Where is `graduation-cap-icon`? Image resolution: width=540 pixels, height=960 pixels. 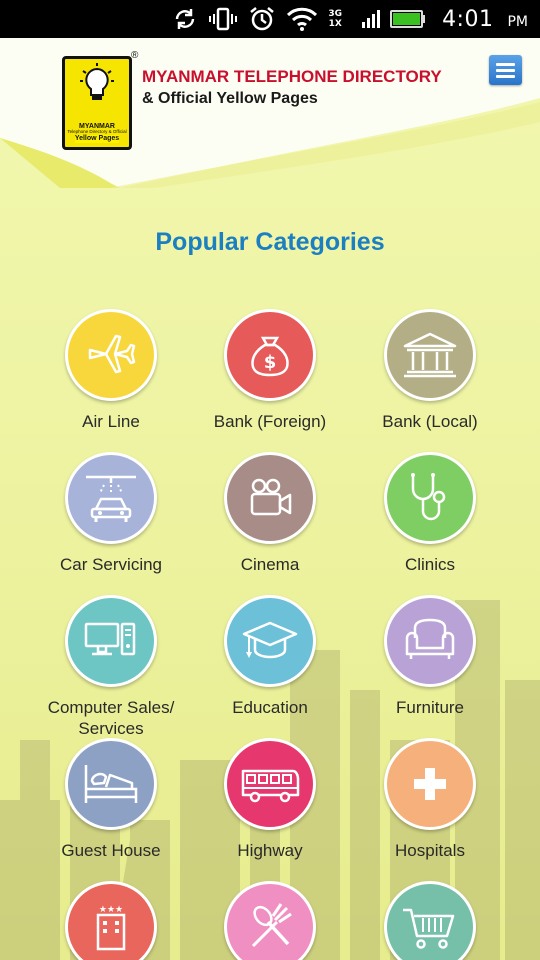
graduation-cap-icon is located at coordinates (270, 640).